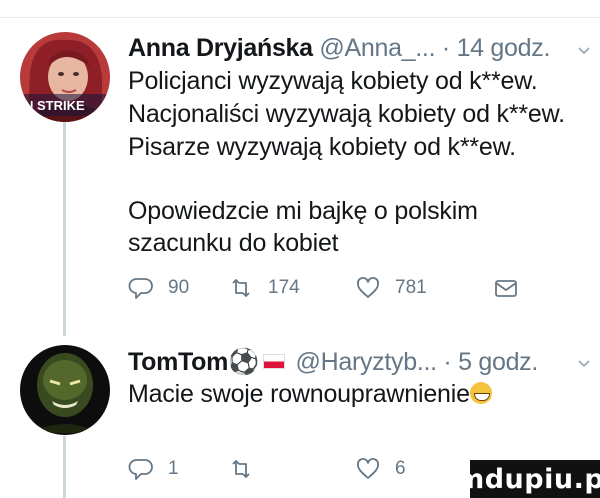 The image size is (600, 498). I want to click on avatar-tomtom, so click(65, 390).